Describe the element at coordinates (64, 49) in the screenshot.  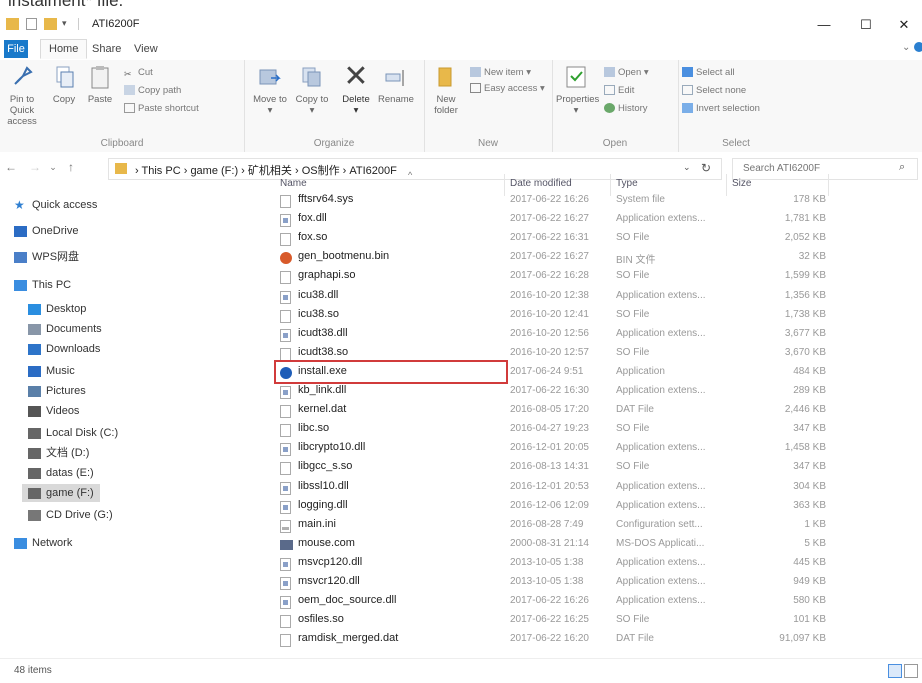
I see `tab-home: Home` at that location.